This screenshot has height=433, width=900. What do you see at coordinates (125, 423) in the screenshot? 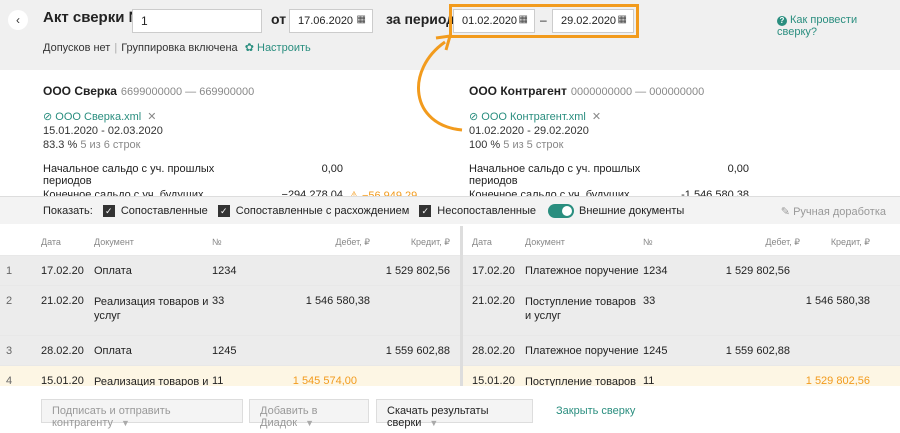
I see `chevron-down-icon: ▼` at bounding box center [125, 423].